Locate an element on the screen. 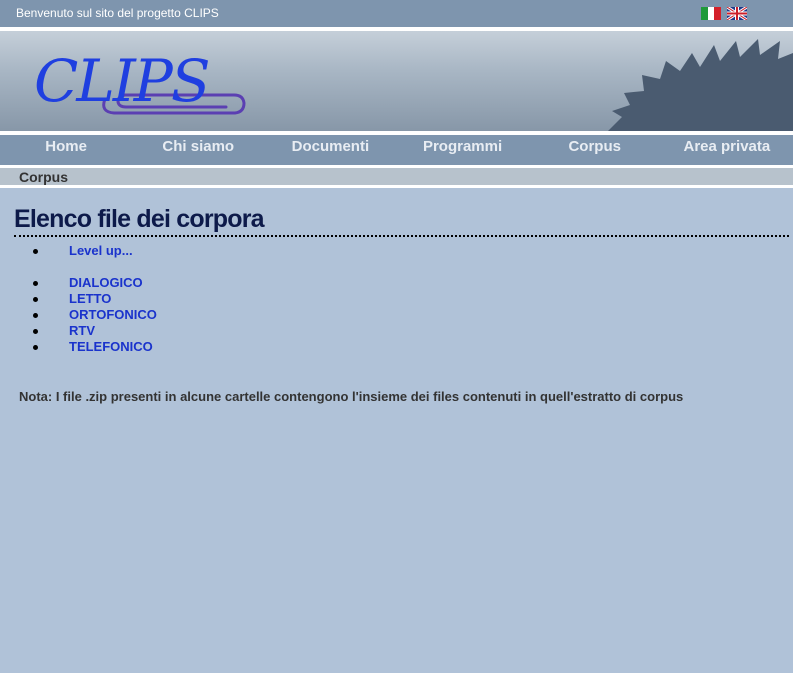 This screenshot has width=793, height=673. folder-link-telefonico: TELEFONICO is located at coordinates (111, 347).